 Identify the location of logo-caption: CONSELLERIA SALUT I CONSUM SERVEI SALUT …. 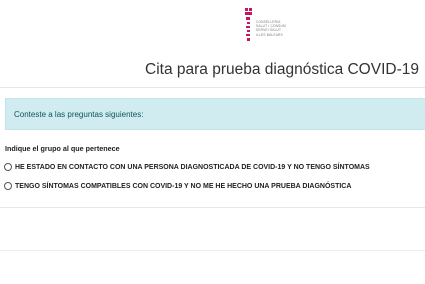
(291, 28).